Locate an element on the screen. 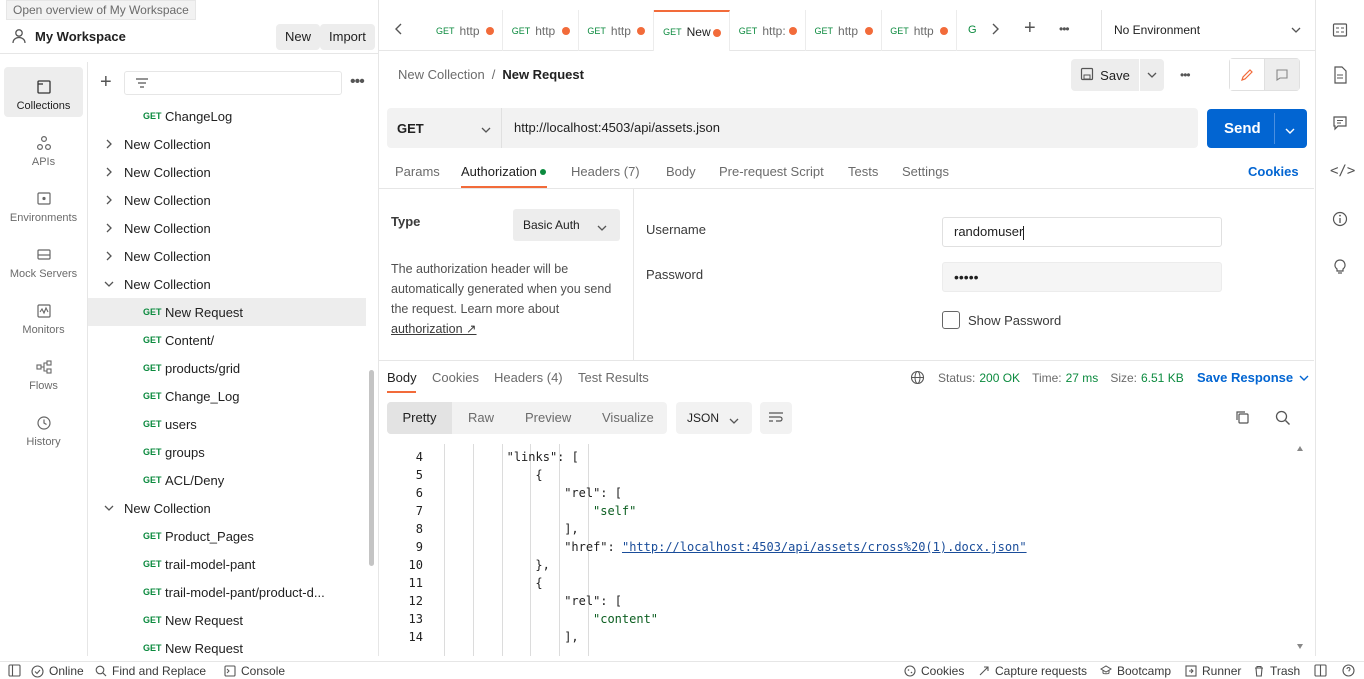 The width and height of the screenshot is (1364, 679). request-tab: GET http: is located at coordinates (768, 30).